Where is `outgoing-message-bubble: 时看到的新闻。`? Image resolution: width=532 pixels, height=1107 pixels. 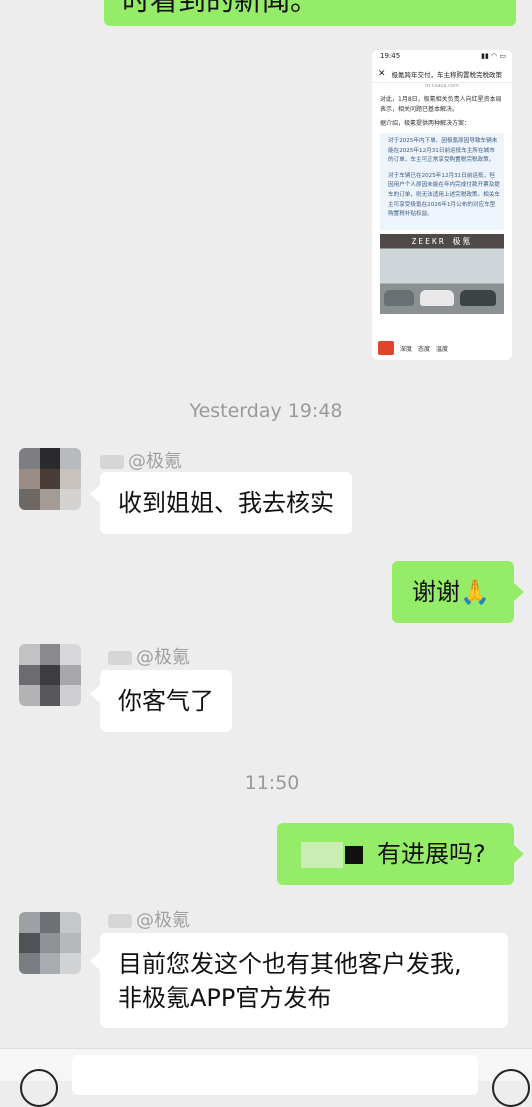 outgoing-message-bubble: 时看到的新闻。 is located at coordinates (310, 13).